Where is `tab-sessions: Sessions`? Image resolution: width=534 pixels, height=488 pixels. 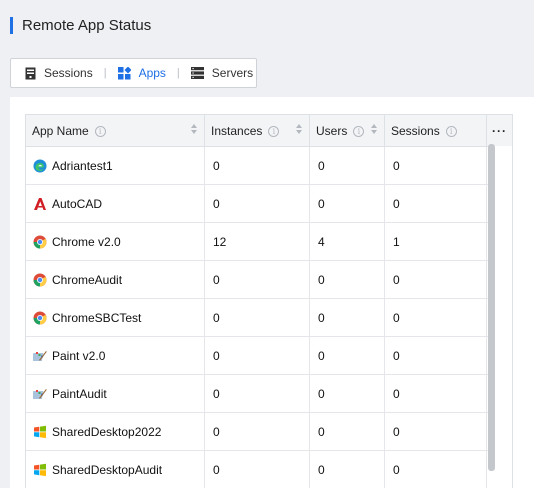
tab-sessions: Sessions is located at coordinates (59, 73).